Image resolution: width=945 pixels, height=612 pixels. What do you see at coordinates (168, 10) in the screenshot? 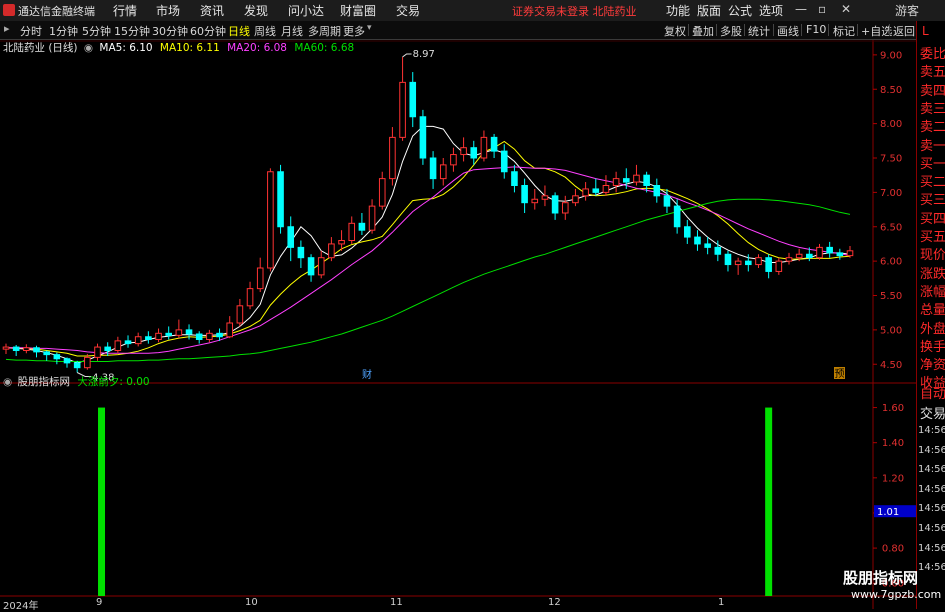
I see `menu-item-market: 市场` at bounding box center [168, 10].